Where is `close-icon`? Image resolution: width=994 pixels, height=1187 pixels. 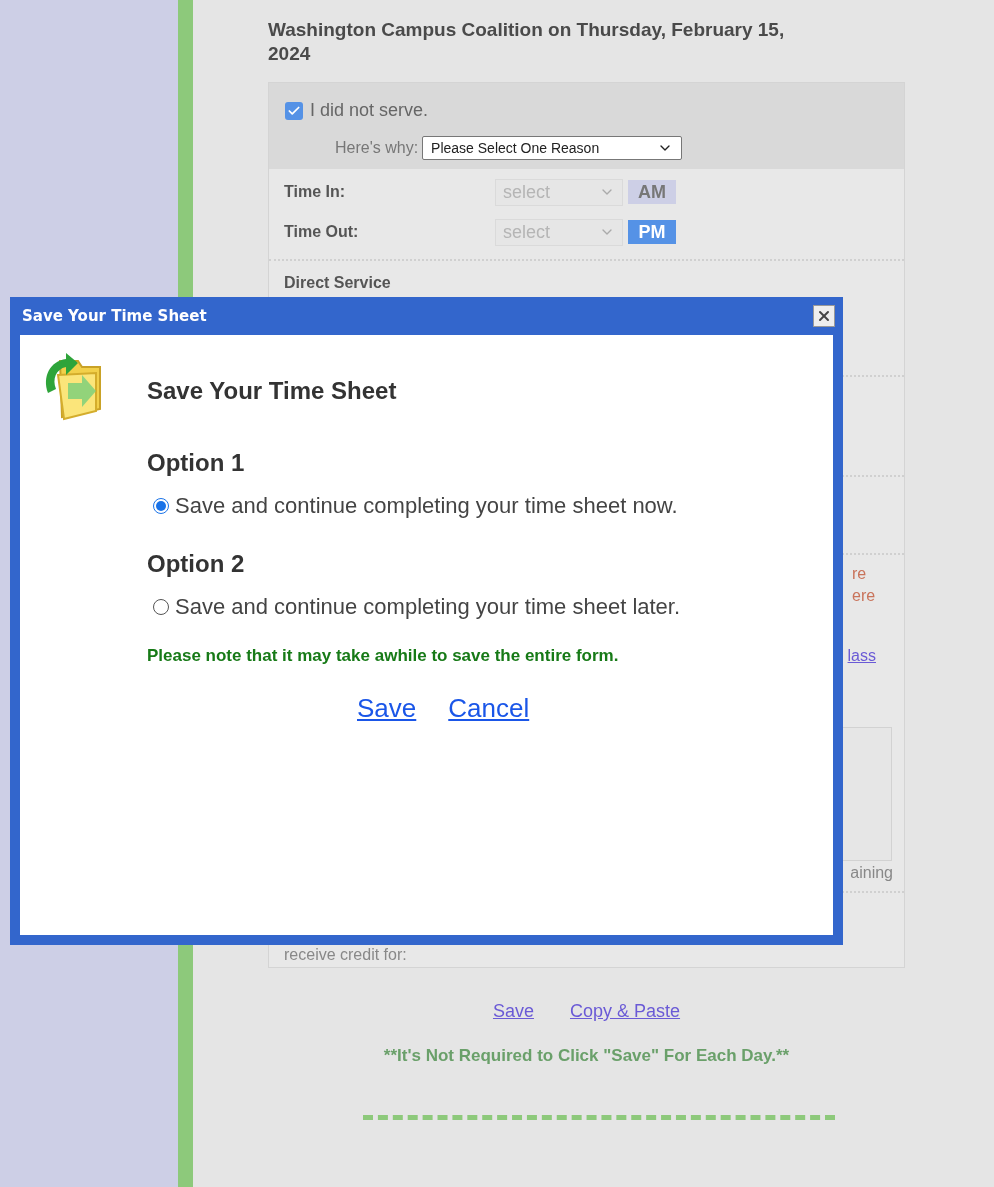 close-icon is located at coordinates (824, 316).